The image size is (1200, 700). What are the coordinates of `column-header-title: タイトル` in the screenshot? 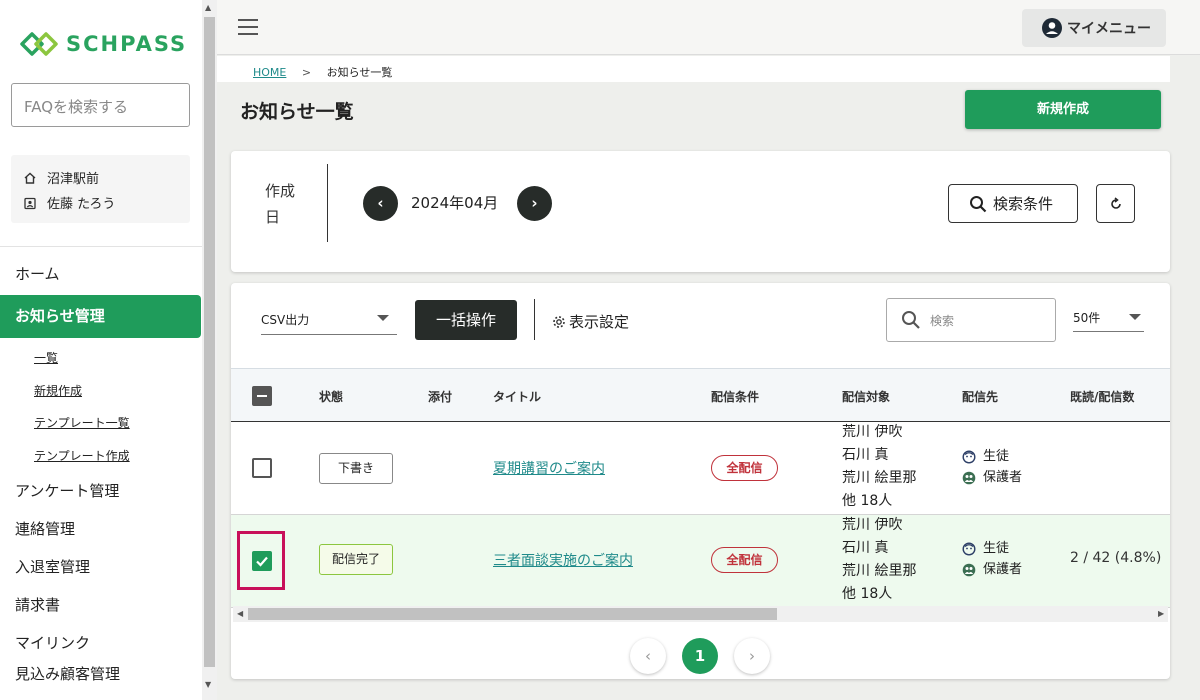 It's located at (517, 396).